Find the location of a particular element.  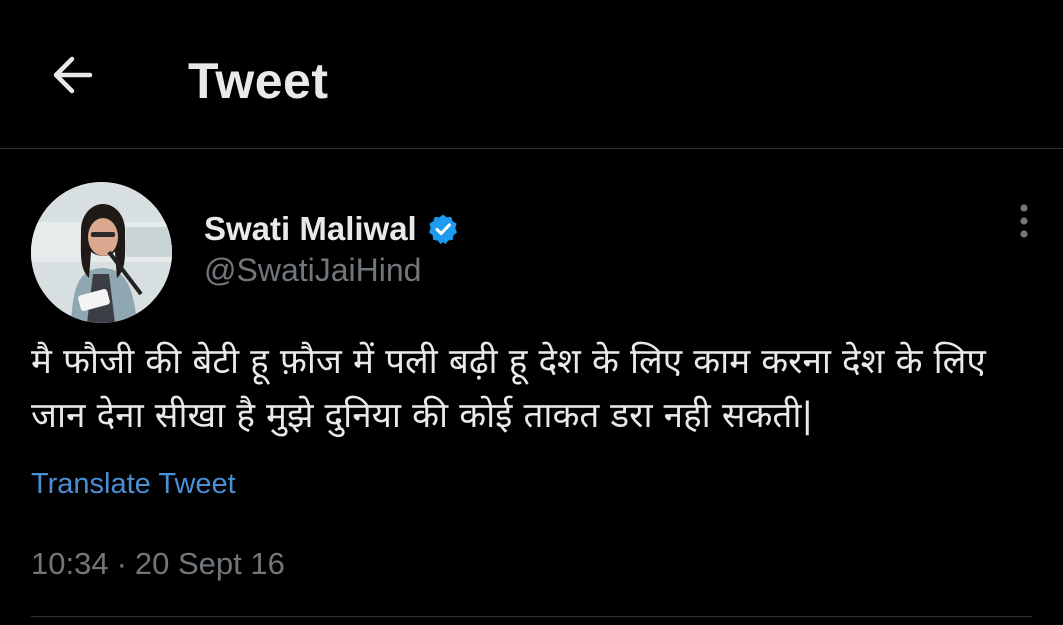

back-button is located at coordinates (72, 77).